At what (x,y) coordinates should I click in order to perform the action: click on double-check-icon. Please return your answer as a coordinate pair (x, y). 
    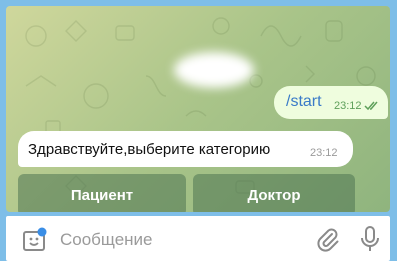
    Looking at the image, I should click on (372, 107).